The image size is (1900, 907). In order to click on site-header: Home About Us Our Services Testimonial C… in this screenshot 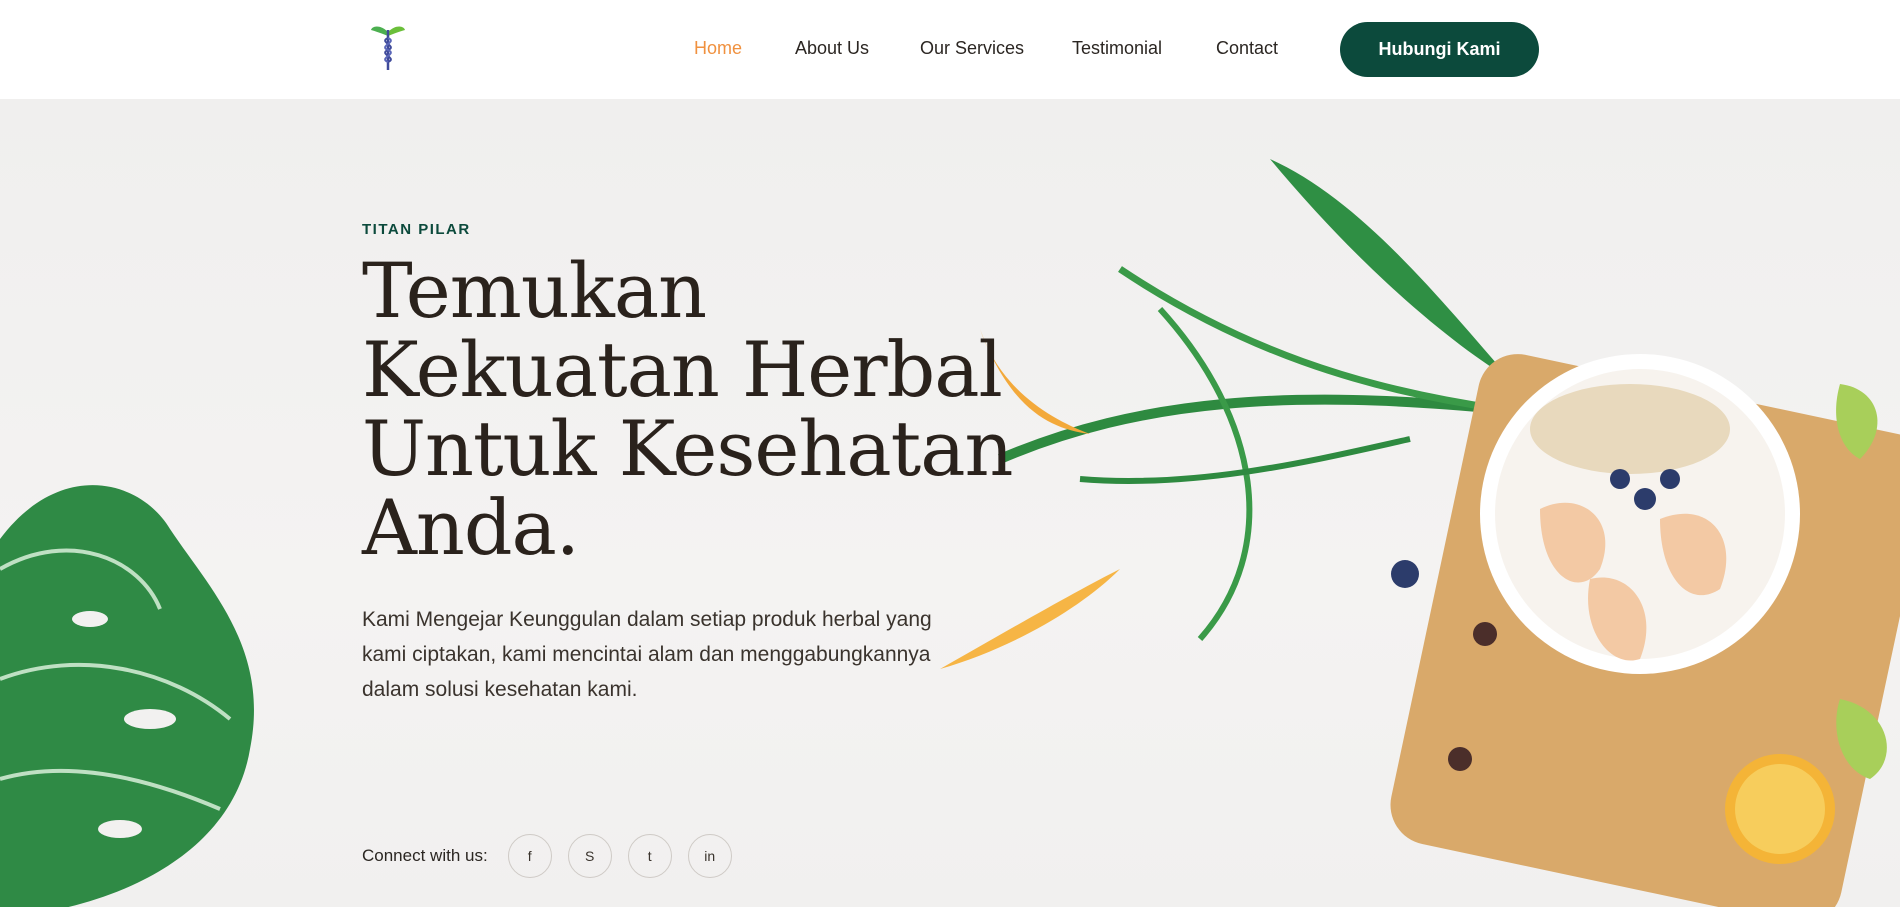, I will do `click(950, 49)`.